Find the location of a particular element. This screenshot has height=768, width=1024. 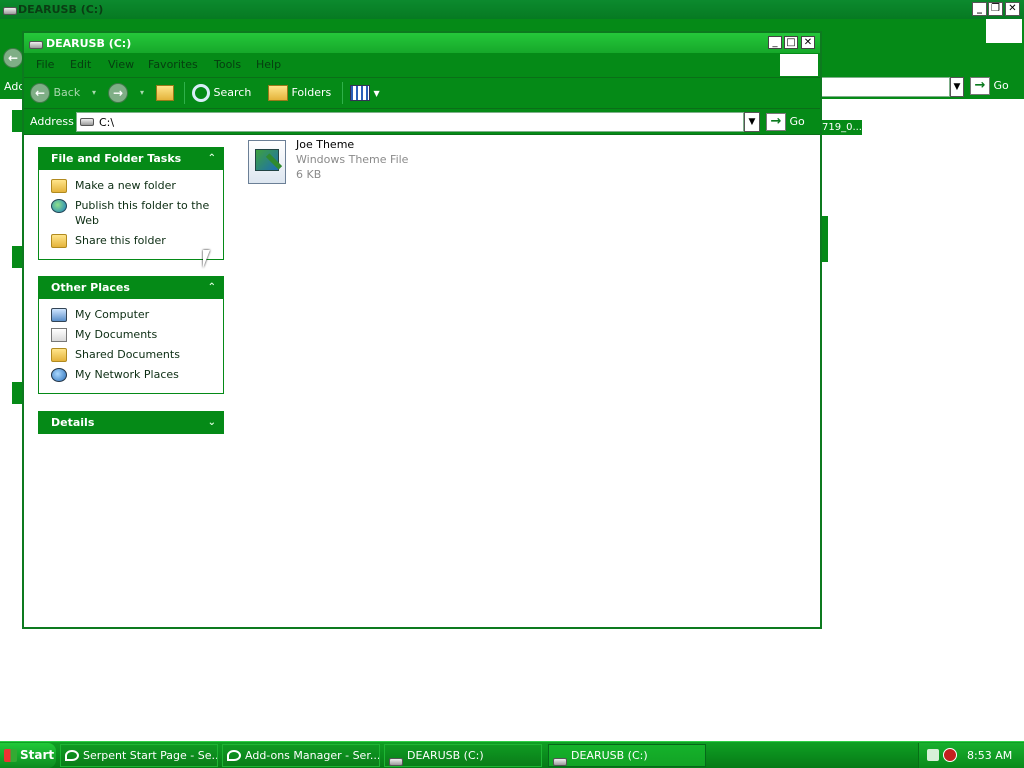

background-window-title: DEARUSB (C:) is located at coordinates (61, 9).